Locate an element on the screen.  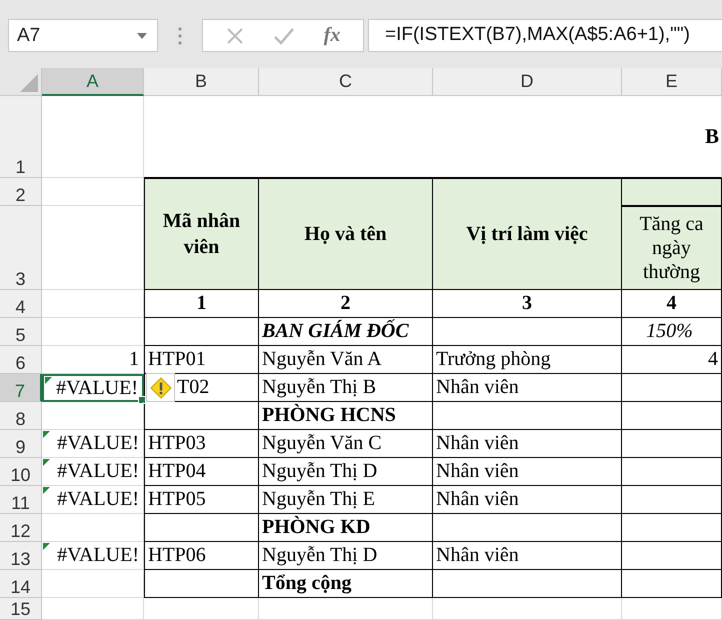
job-position: Trưởng phòng is located at coordinates (493, 359).